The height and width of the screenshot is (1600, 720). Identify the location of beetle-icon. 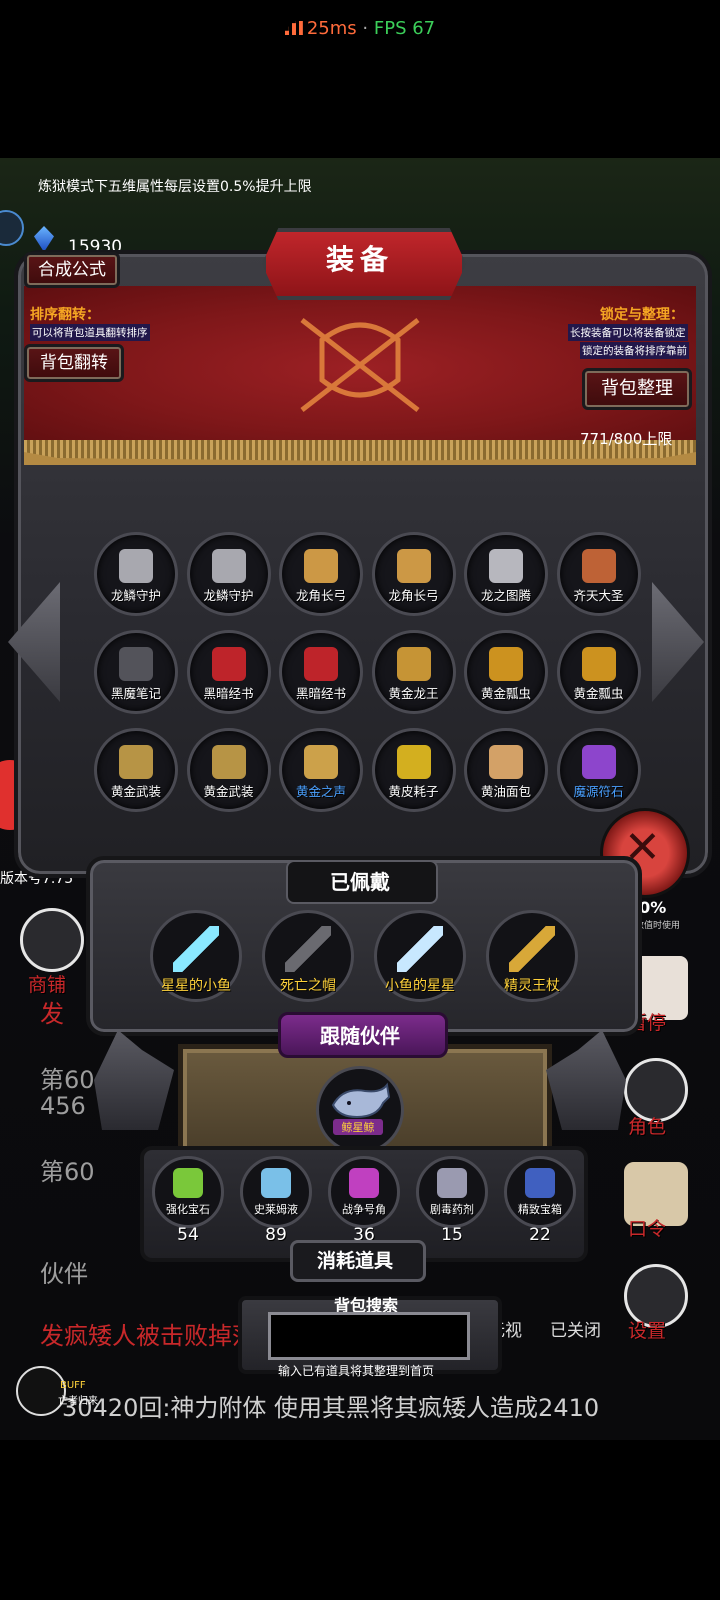
(598, 664).